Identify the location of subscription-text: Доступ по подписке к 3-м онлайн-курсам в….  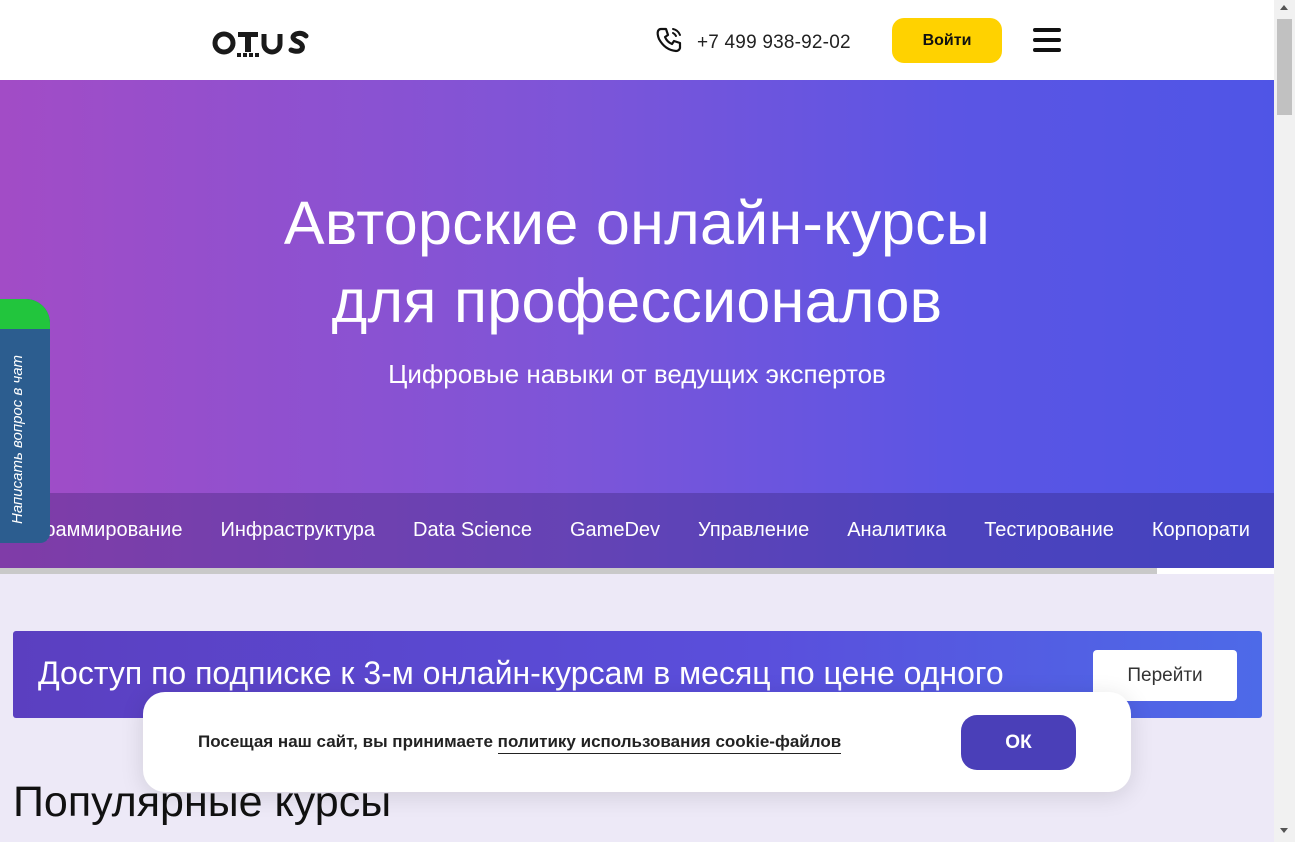
(521, 673).